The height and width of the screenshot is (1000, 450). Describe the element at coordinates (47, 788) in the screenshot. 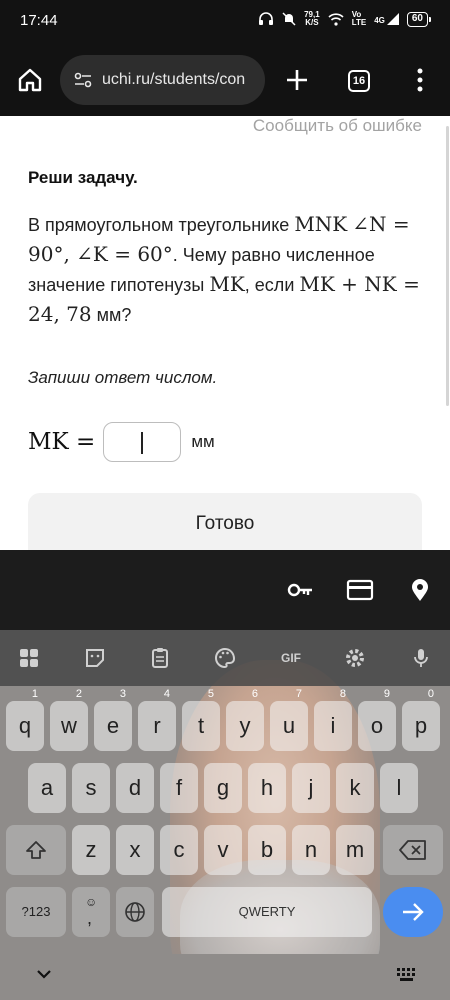

I see `key-a: a` at that location.